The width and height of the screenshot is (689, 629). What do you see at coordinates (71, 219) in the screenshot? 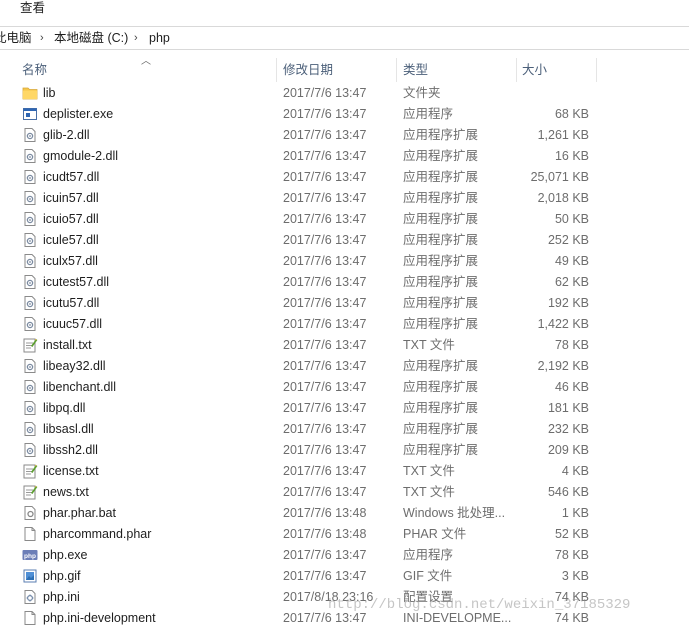
I see `file-name: icuio57.dll` at bounding box center [71, 219].